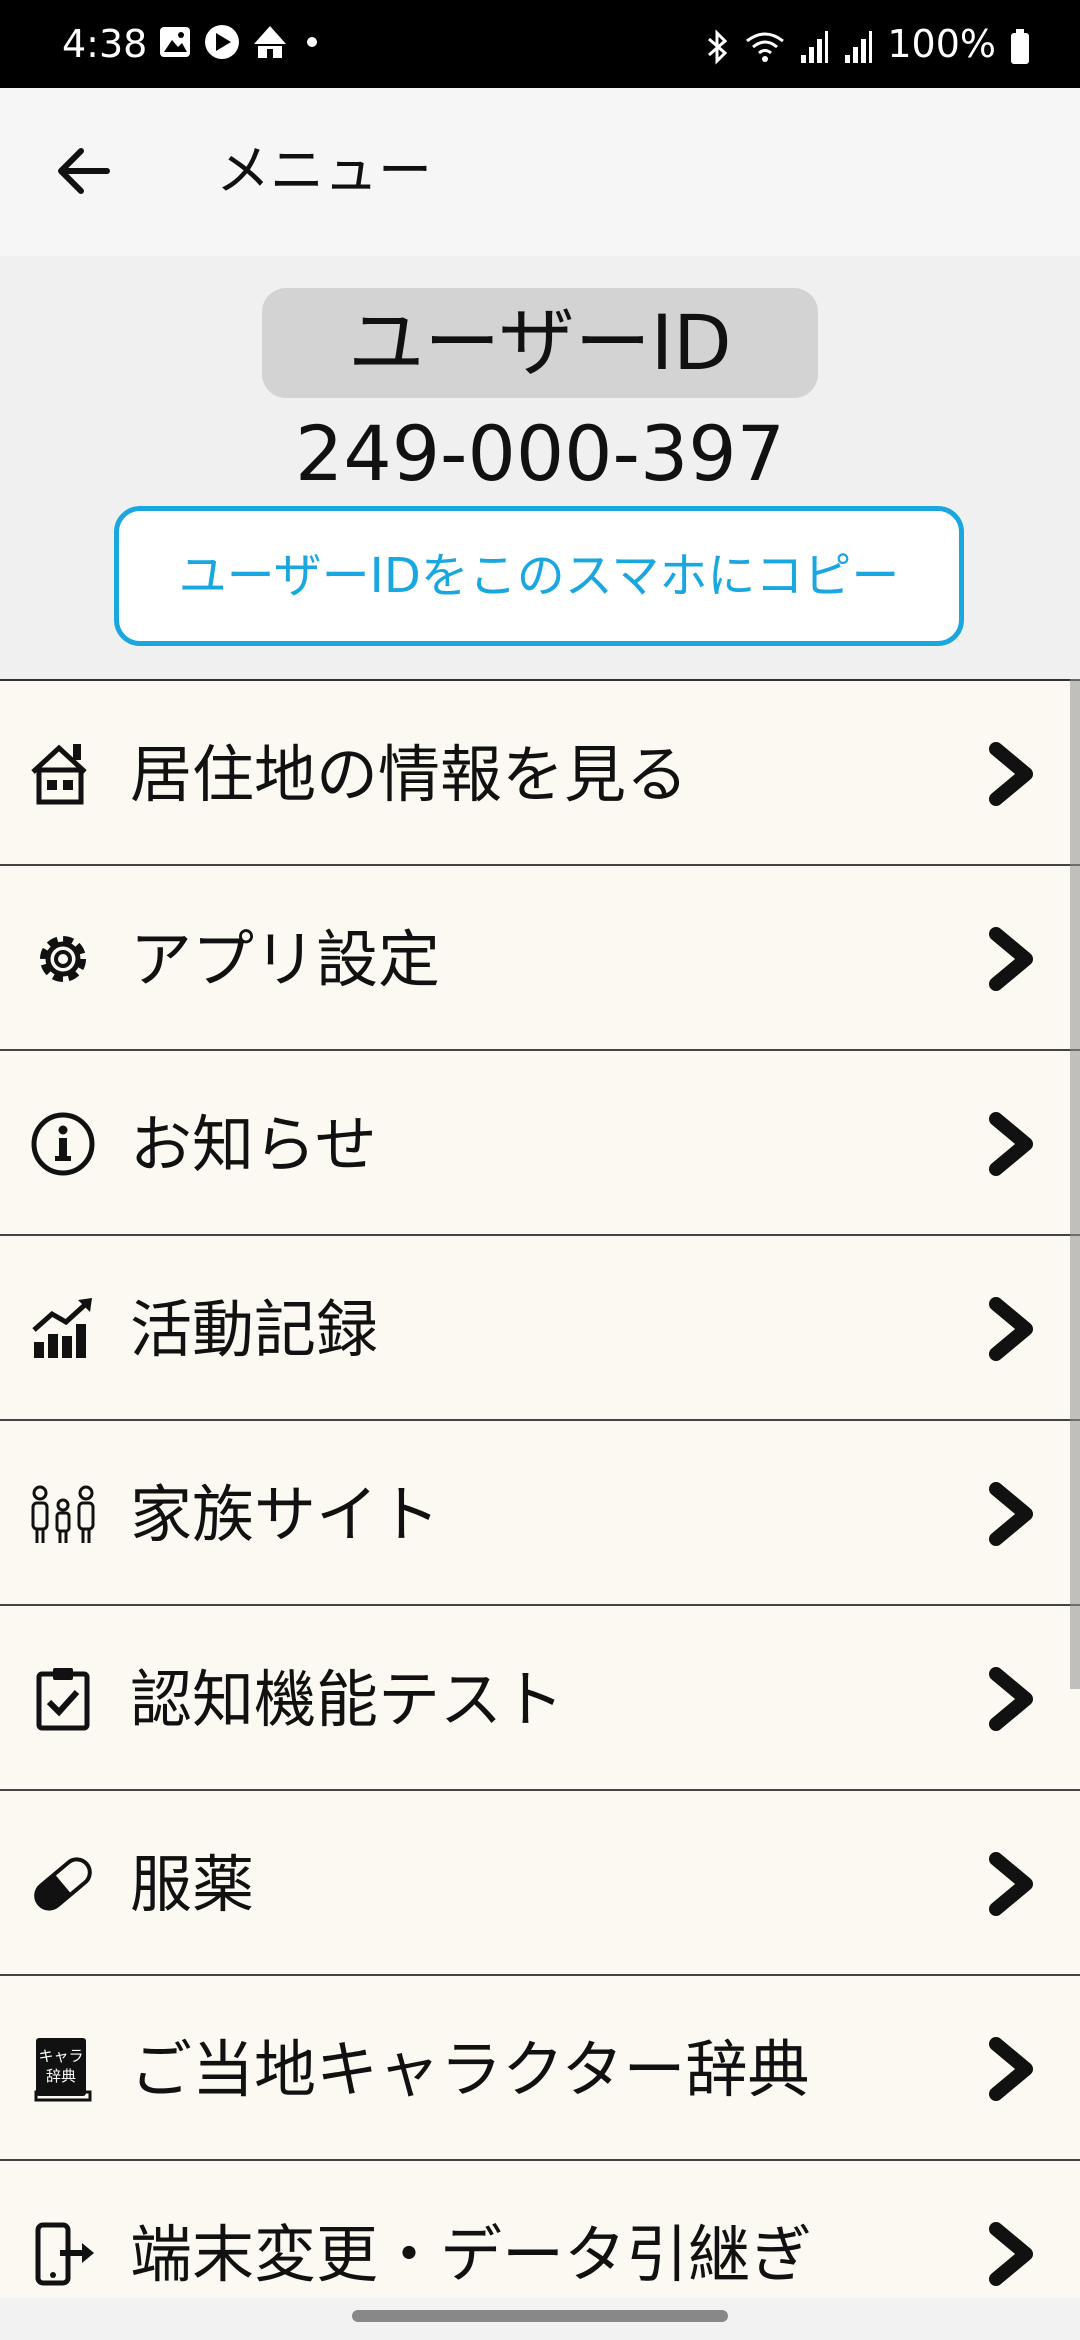  Describe the element at coordinates (270, 42) in the screenshot. I see `app-notification-icon` at that location.